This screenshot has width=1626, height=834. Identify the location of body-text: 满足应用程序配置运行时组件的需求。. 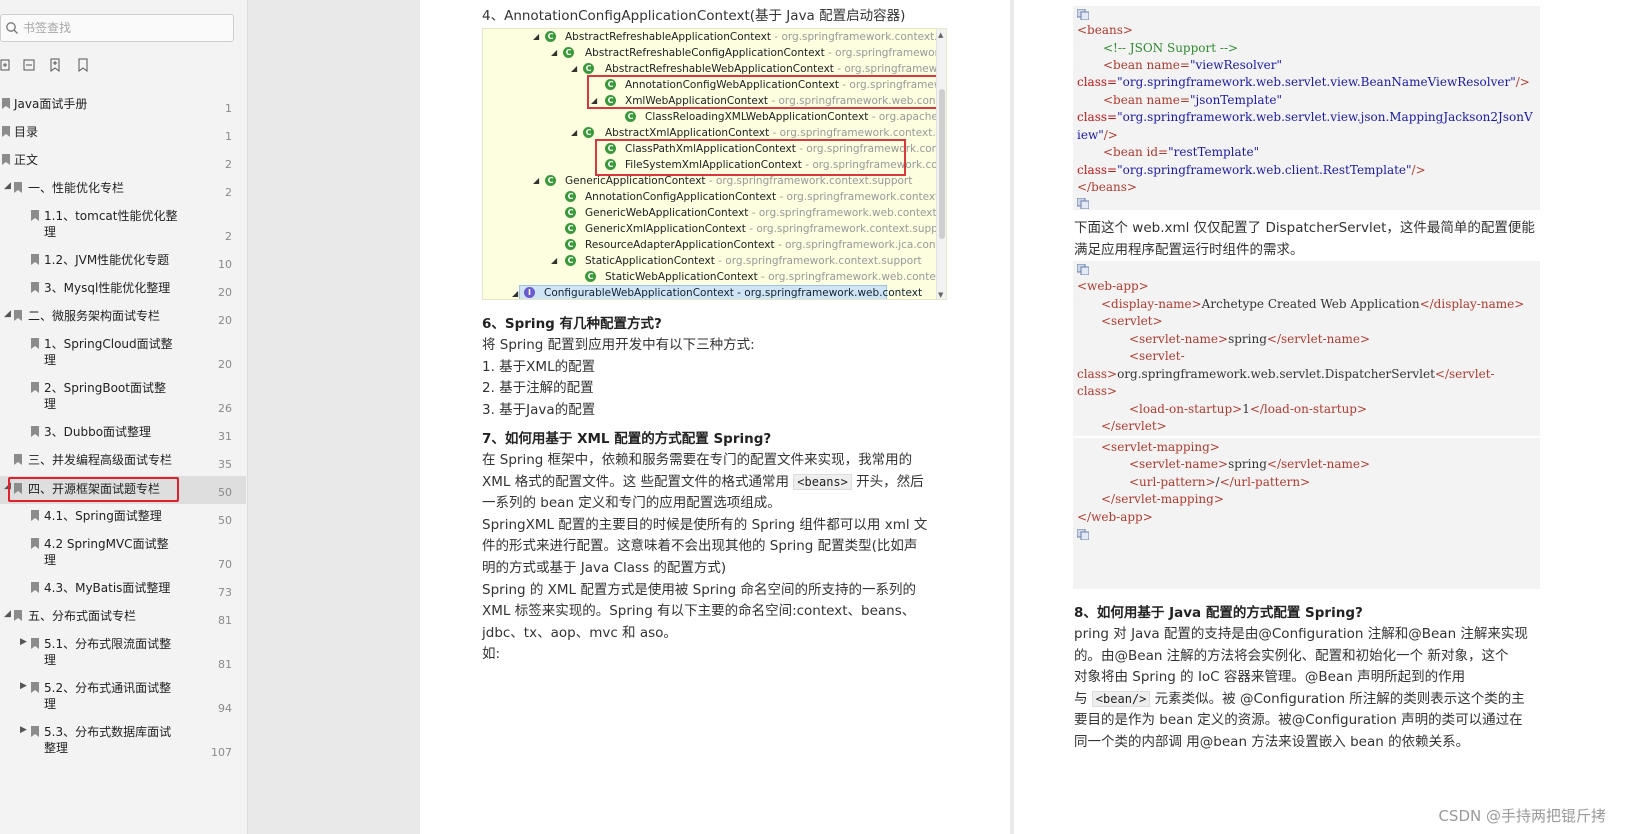
(1189, 250).